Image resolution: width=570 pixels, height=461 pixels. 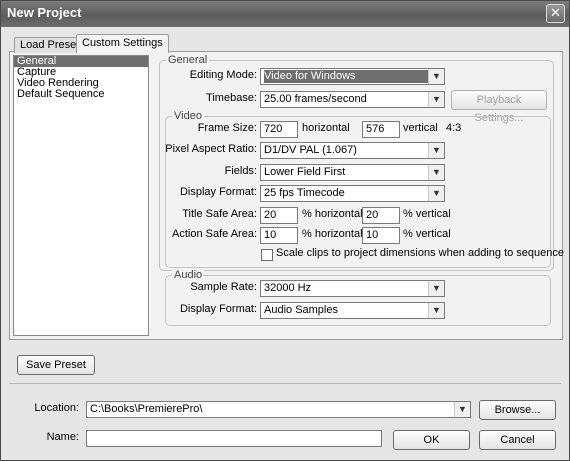 What do you see at coordinates (279, 235) in the screenshot?
I see `action-safe-horizontal-input: 10` at bounding box center [279, 235].